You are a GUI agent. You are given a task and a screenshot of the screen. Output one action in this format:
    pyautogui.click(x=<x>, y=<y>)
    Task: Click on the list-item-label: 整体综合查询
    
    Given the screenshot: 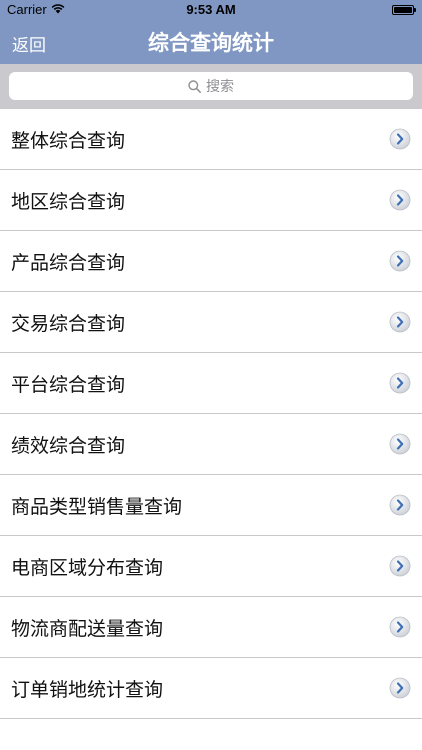 What is the action you would take?
    pyautogui.click(x=68, y=140)
    